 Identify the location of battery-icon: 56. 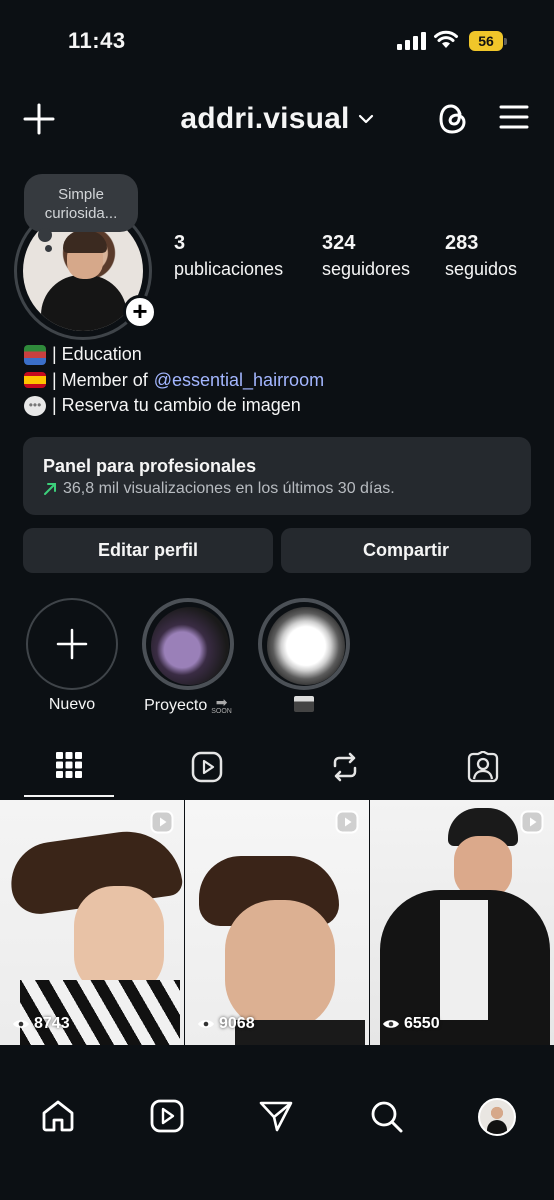
(488, 41).